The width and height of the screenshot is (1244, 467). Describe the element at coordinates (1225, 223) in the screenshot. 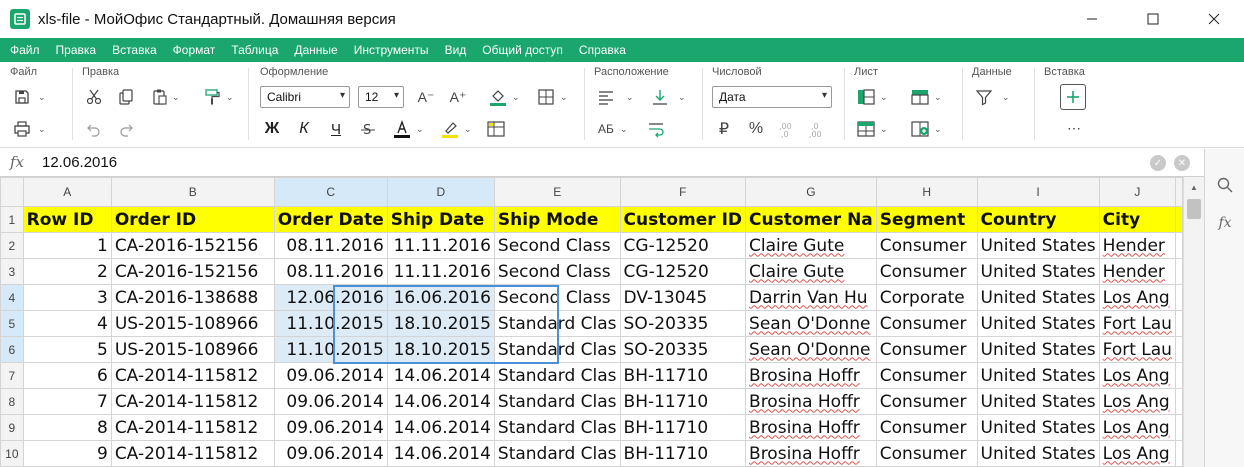

I see `functions-button: fx` at that location.